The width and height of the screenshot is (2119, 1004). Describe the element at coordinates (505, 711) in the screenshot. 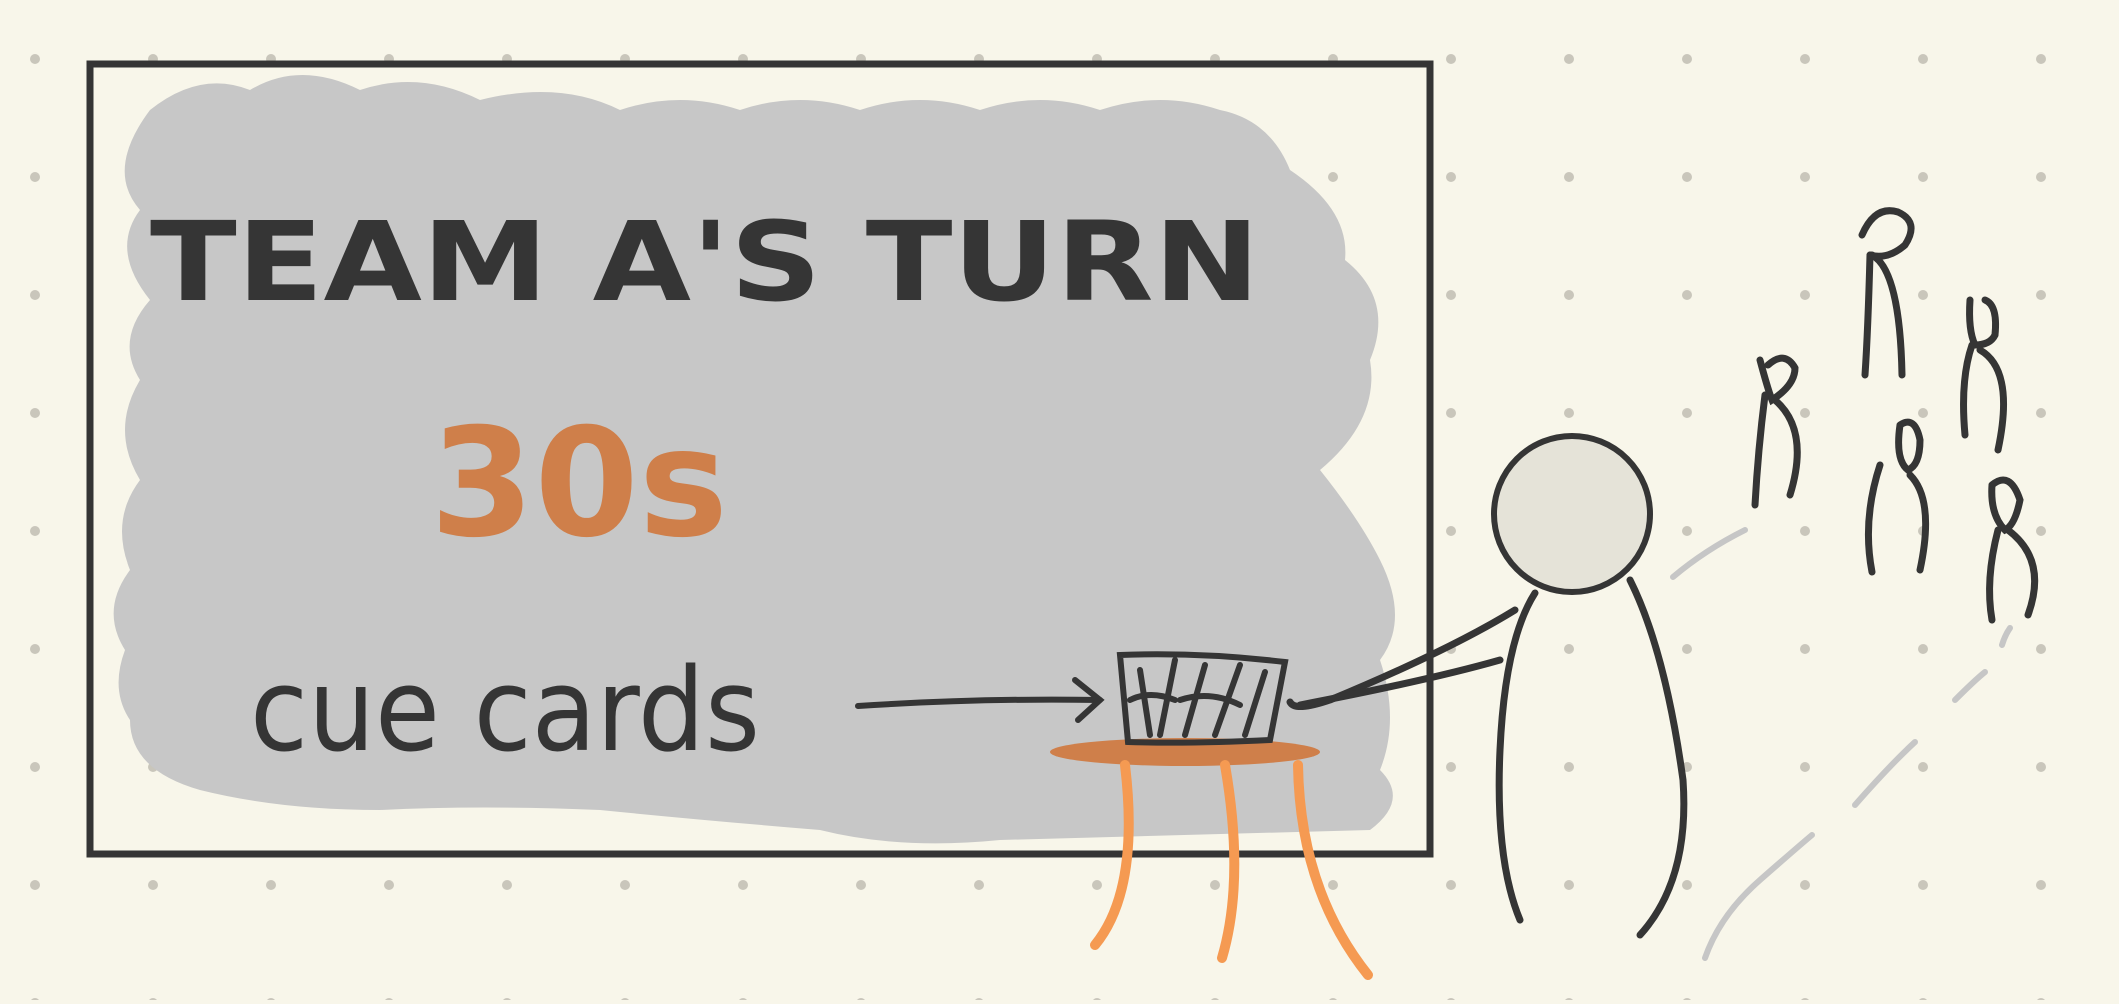

I see `cue-cards-label: cue cards` at that location.